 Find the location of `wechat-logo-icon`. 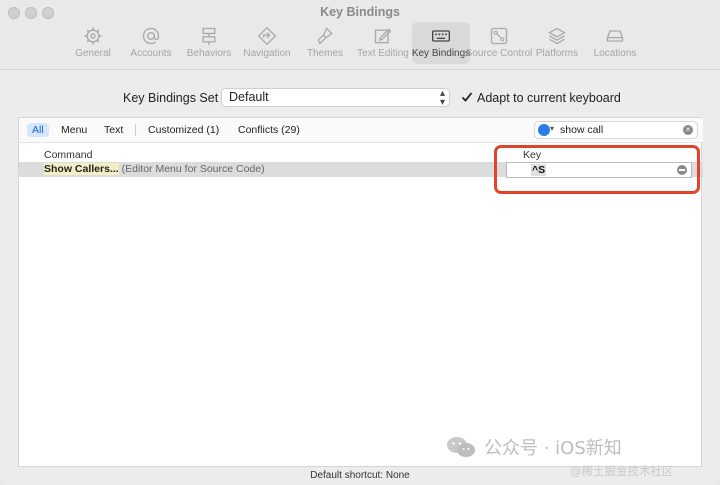

wechat-logo-icon is located at coordinates (461, 447).